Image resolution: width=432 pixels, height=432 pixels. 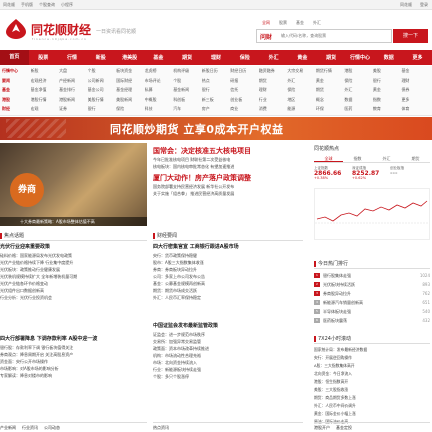 What do you see at coordinates (73, 110) in the screenshot?
I see `subnav-link: 证券` at bounding box center [73, 110].